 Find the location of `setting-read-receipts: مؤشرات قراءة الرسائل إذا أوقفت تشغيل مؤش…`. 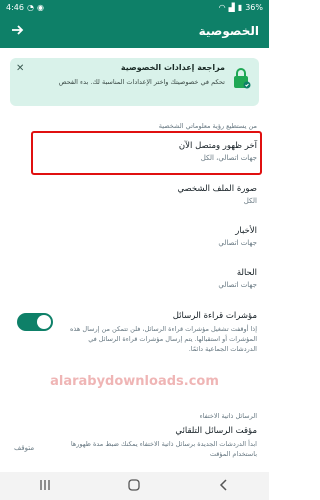

setting-read-receipts: مؤشرات قراءة الرسائل إذا أوقفت تشغيل مؤش… is located at coordinates (159, 332).